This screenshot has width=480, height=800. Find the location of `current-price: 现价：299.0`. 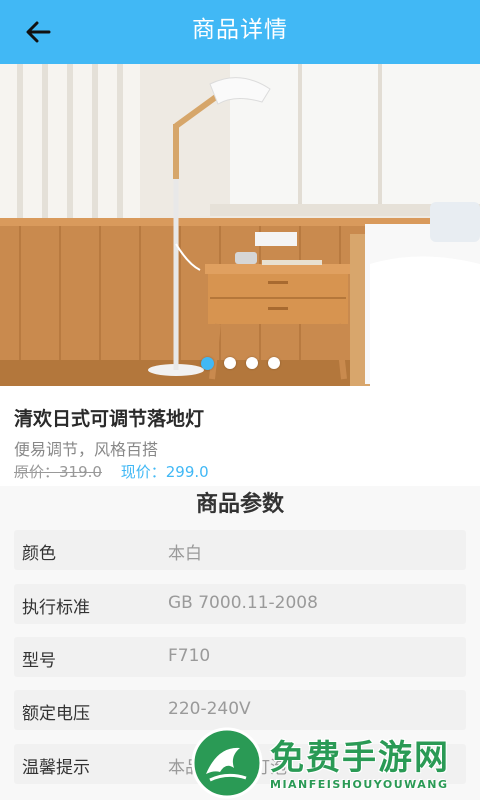

current-price: 现价：299.0 is located at coordinates (164, 472).